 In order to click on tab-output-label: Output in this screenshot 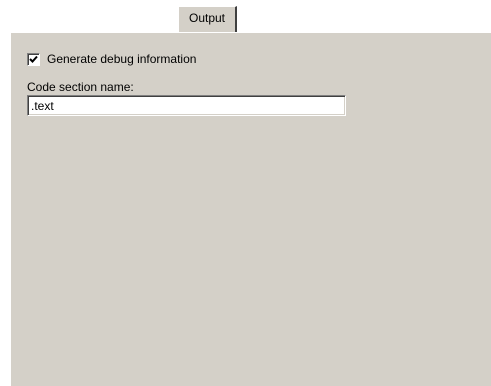, I will do `click(207, 18)`.